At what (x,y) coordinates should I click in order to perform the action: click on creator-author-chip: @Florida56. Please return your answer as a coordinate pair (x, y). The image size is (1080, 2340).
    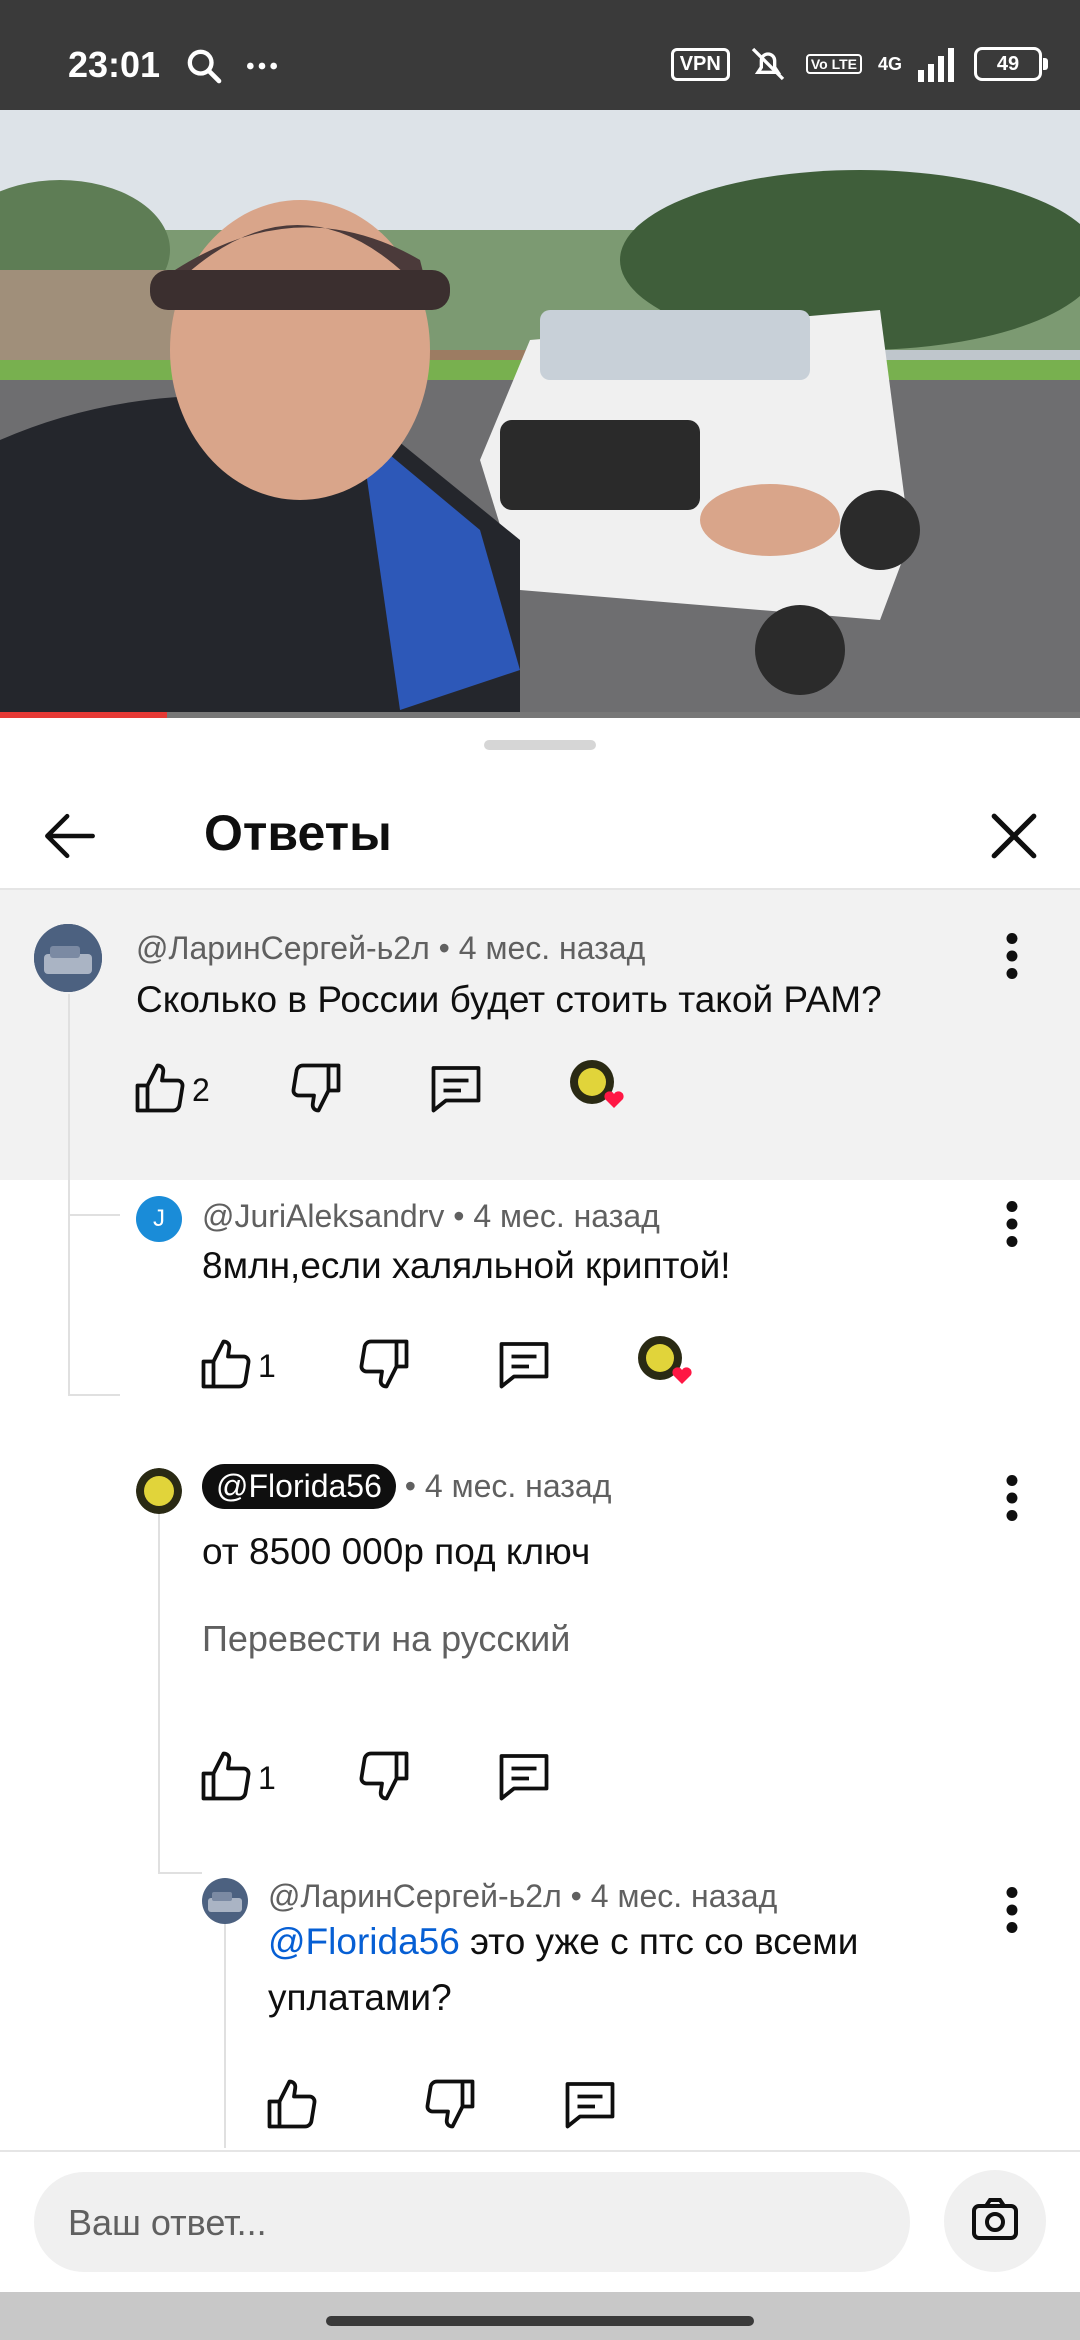
    Looking at the image, I should click on (299, 1486).